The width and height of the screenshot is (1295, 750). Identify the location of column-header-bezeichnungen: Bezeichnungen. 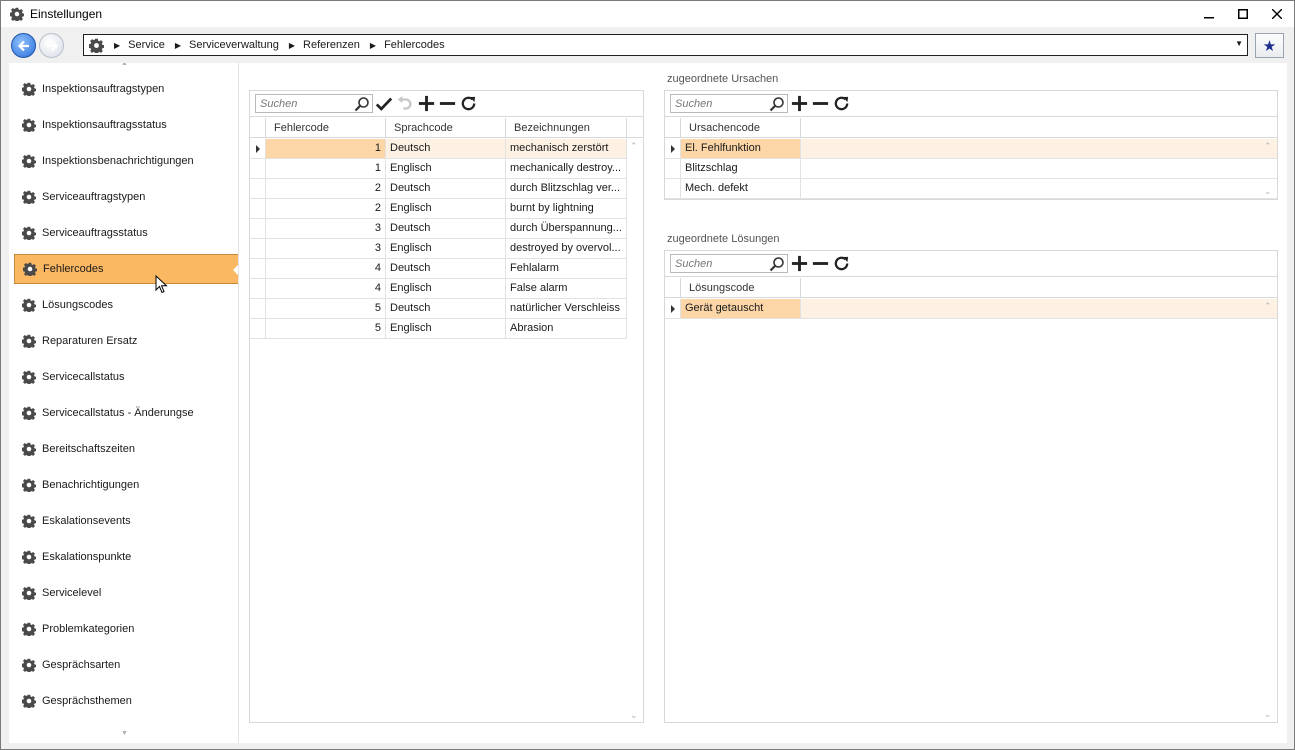
(566, 128).